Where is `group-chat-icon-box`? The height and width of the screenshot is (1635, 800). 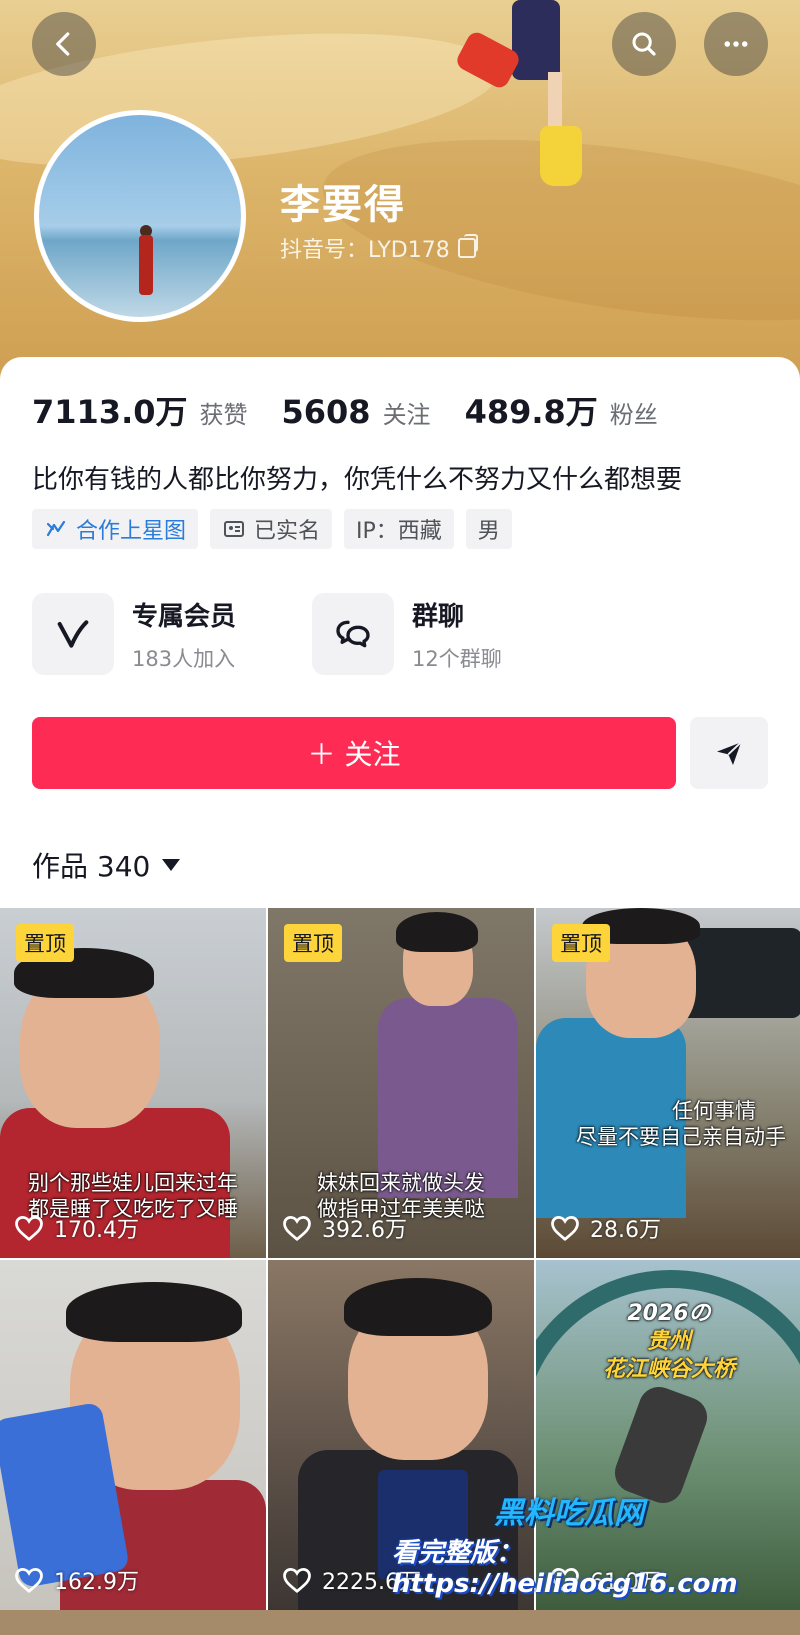 group-chat-icon-box is located at coordinates (353, 634).